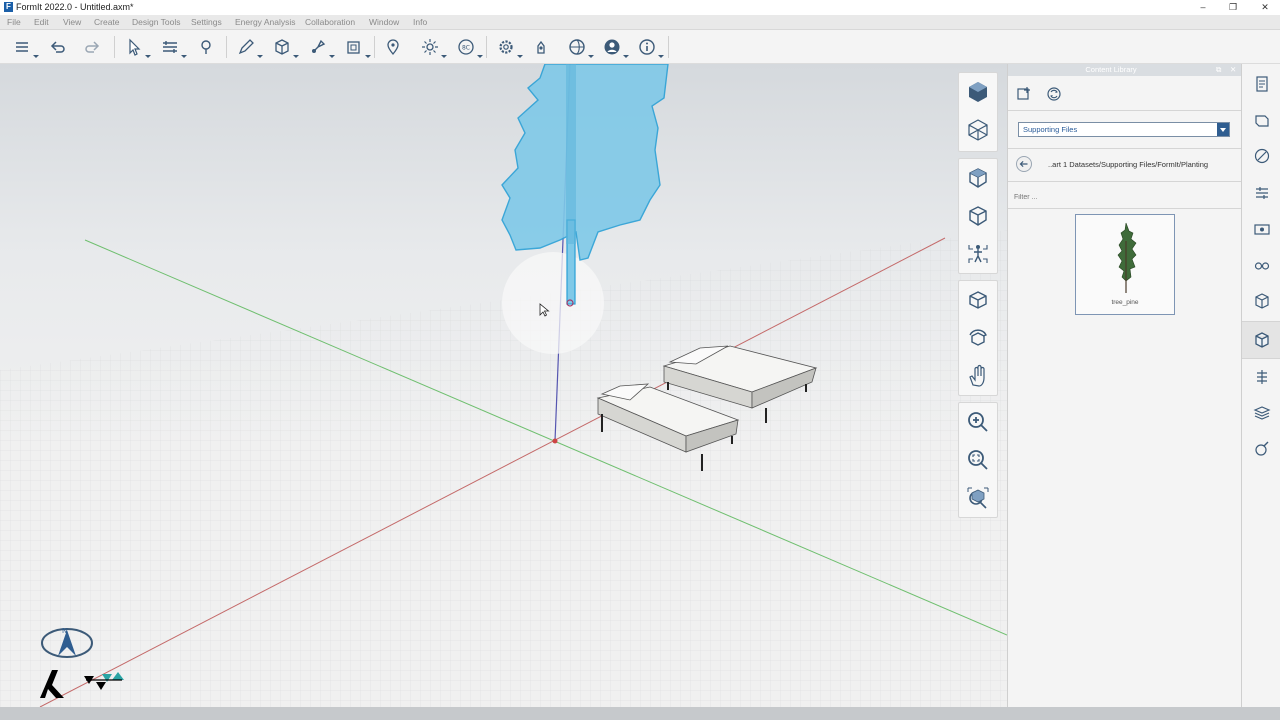  I want to click on align-icon, so click(172, 47).